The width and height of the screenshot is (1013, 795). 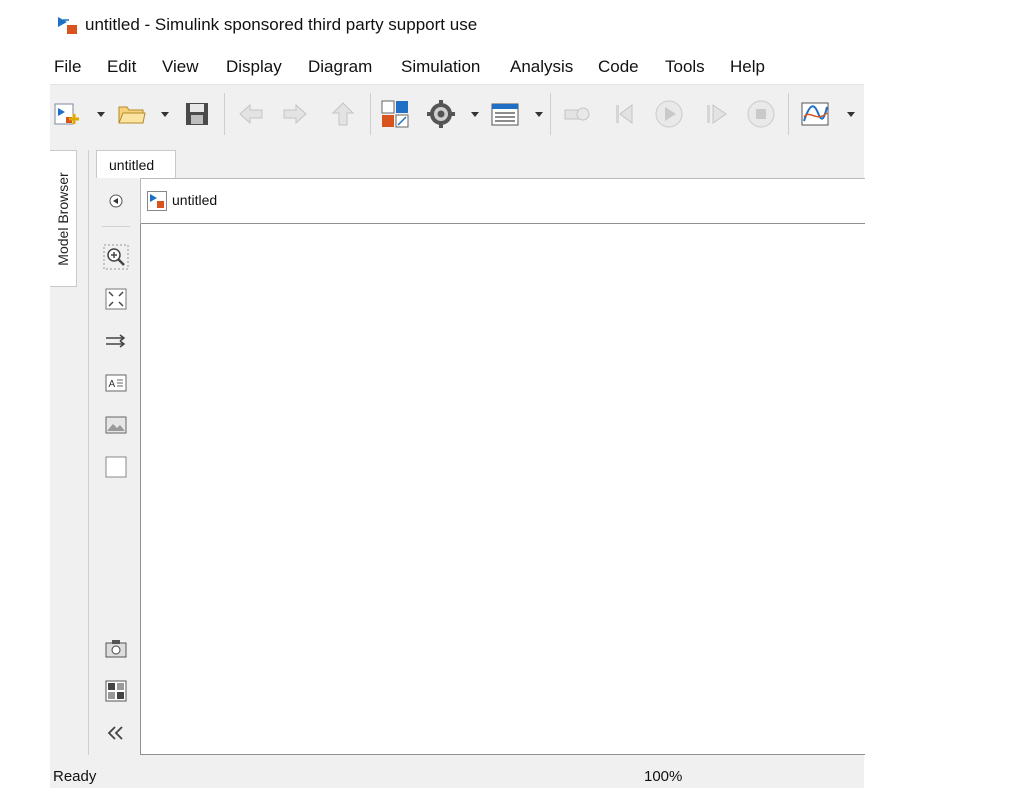 I want to click on model-browser-label: Model Browser, so click(x=63, y=218).